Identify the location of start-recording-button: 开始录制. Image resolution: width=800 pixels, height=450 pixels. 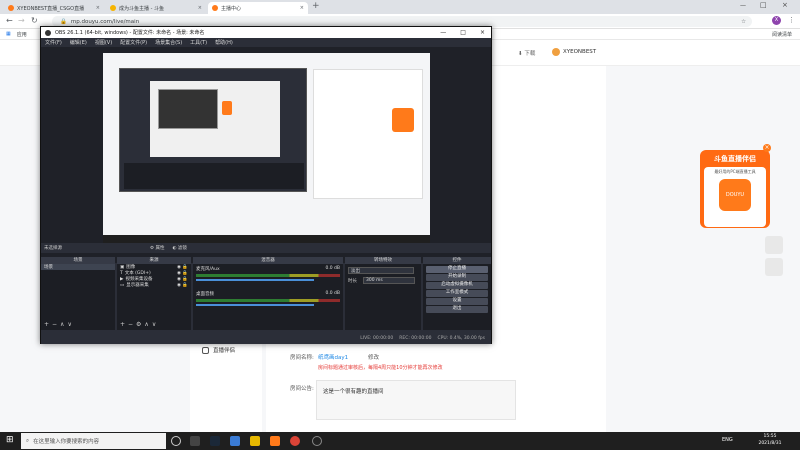
(457, 277).